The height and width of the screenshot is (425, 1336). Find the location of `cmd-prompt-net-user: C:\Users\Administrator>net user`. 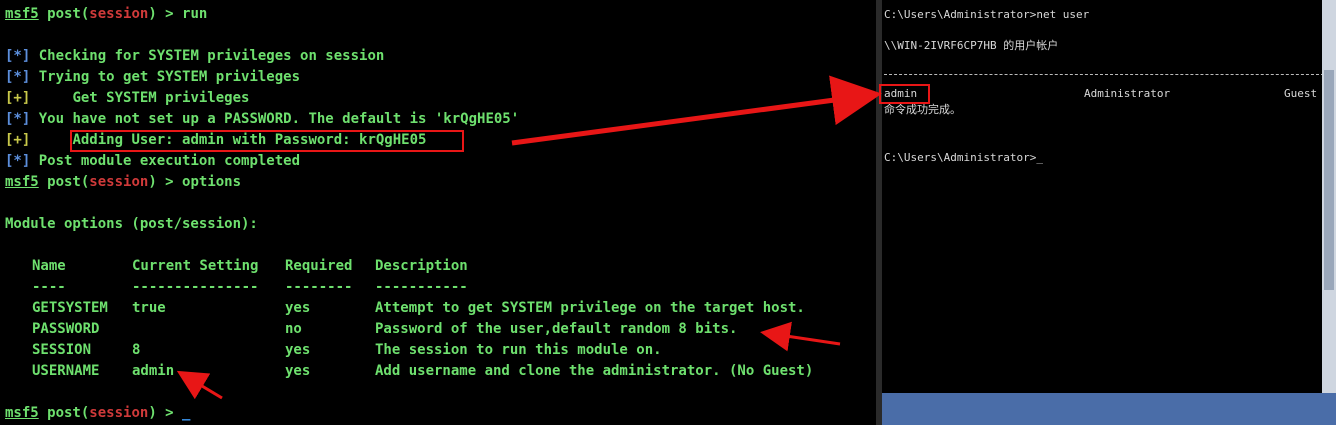

cmd-prompt-net-user: C:\Users\Administrator>net user is located at coordinates (987, 14).